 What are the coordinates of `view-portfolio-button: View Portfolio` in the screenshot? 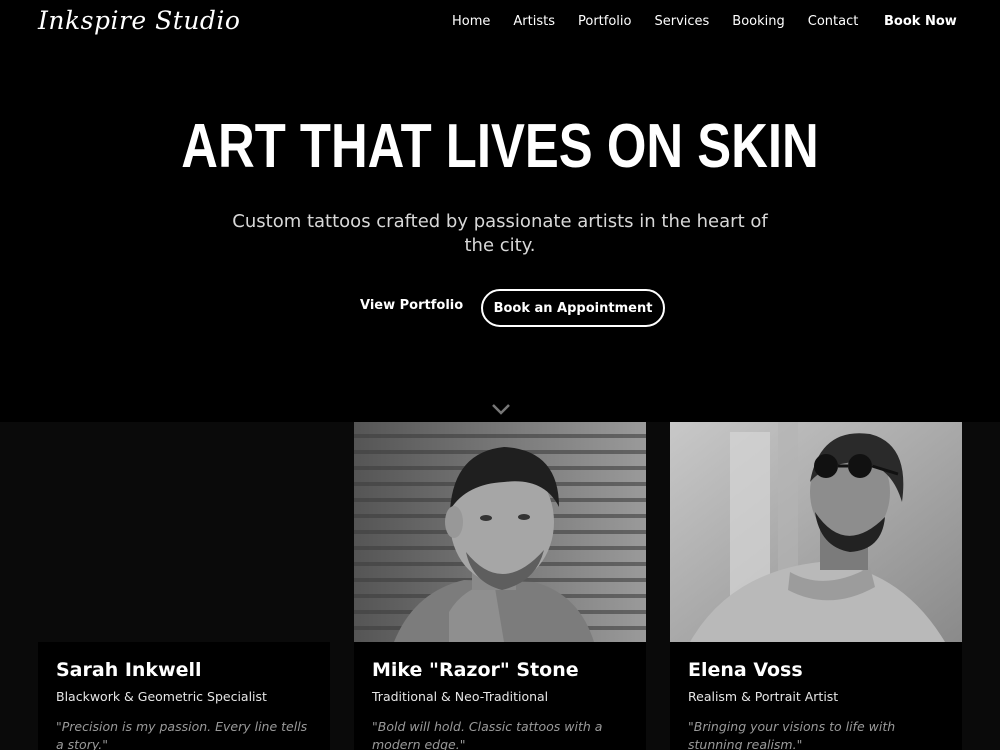 It's located at (411, 305).